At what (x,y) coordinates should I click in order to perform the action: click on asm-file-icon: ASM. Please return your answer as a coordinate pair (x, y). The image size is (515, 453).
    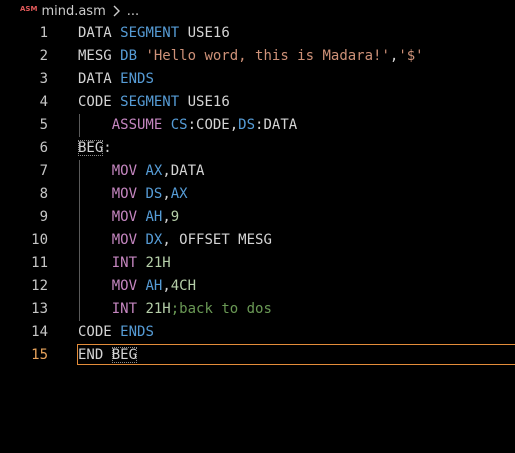
    Looking at the image, I should click on (29, 9).